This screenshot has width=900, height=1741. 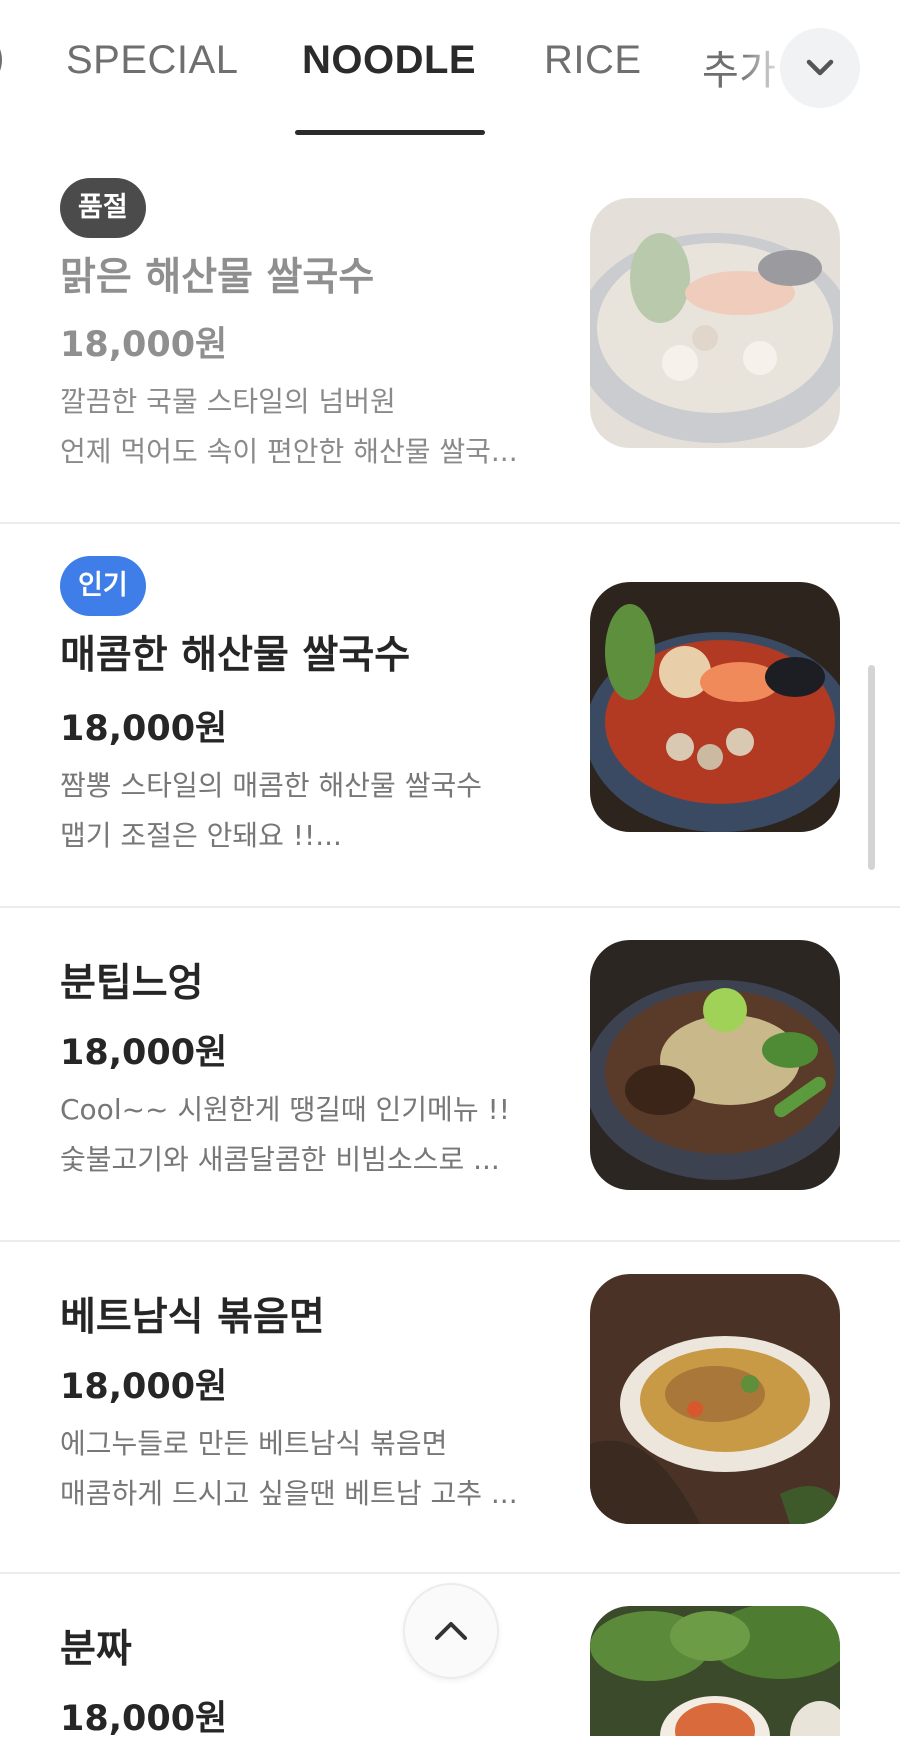 I want to click on scrollbar-thumb, so click(x=871, y=767).